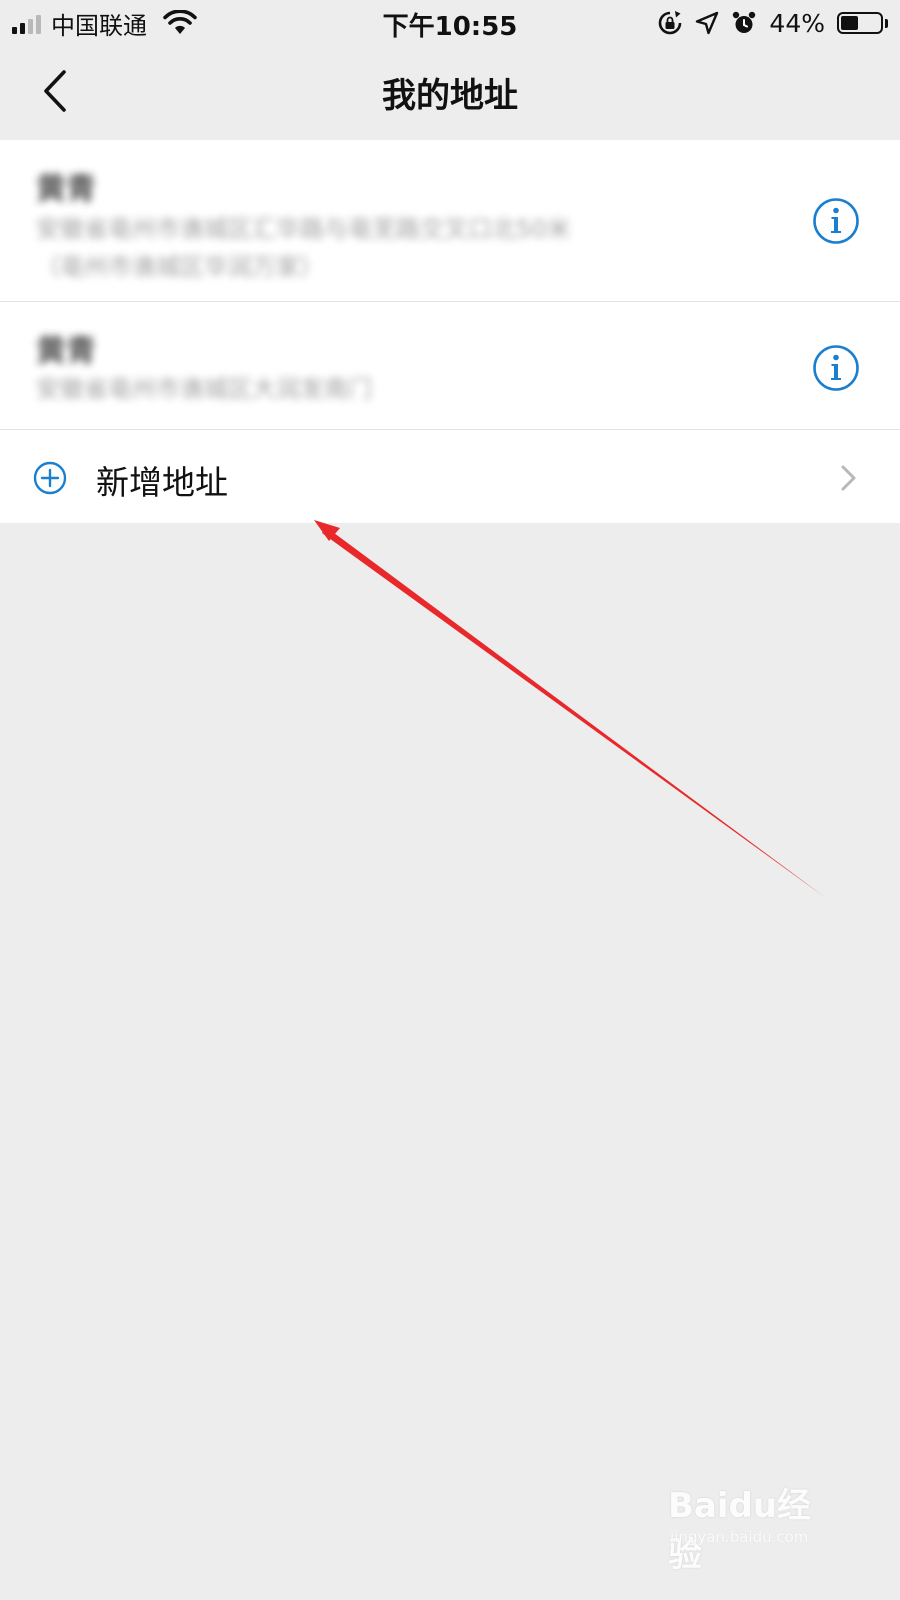 Image resolution: width=900 pixels, height=1600 pixels. What do you see at coordinates (450, 476) in the screenshot?
I see `add-address-button: 新增地址` at bounding box center [450, 476].